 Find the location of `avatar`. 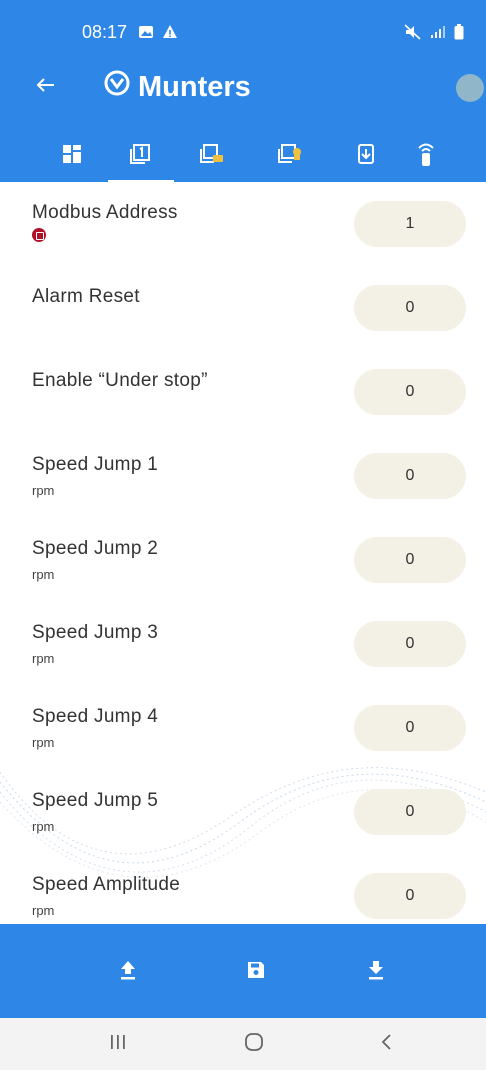

avatar is located at coordinates (470, 88).